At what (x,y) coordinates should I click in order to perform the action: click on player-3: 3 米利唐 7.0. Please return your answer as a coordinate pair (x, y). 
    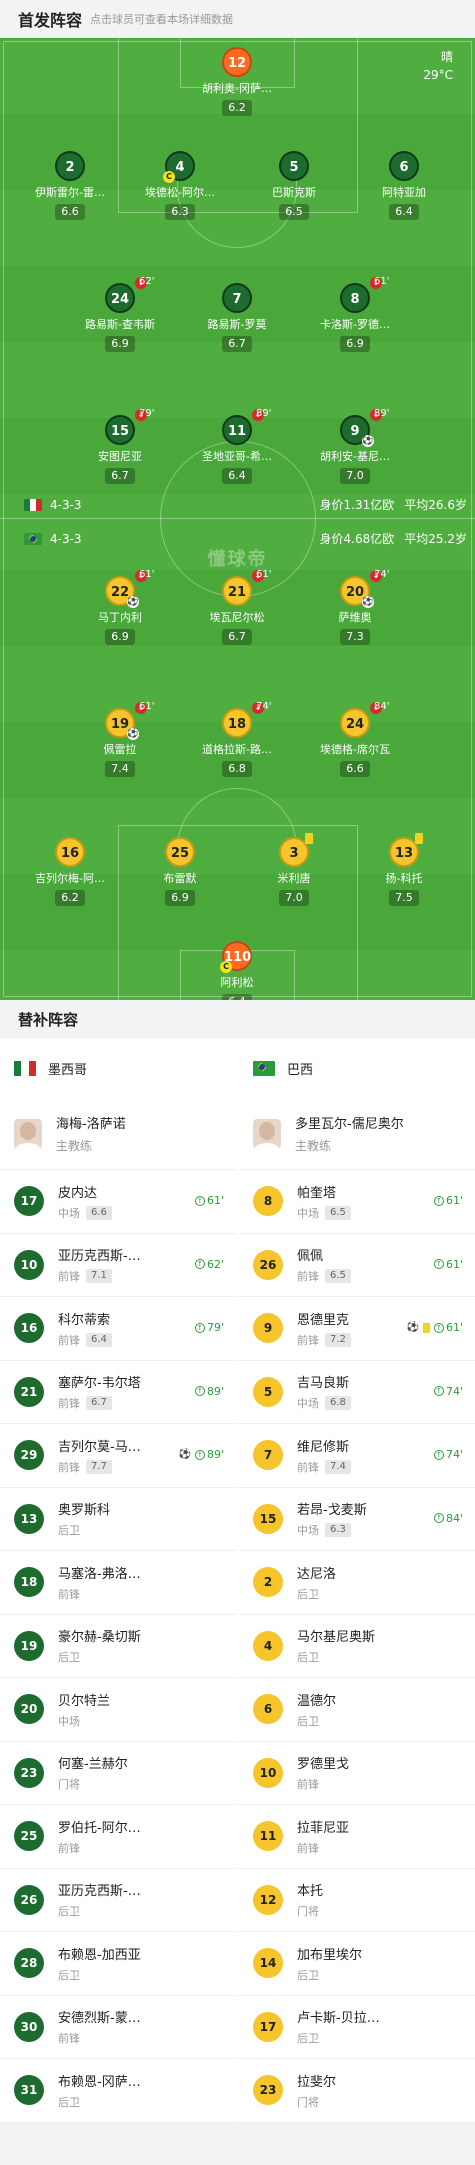
    Looking at the image, I should click on (294, 869).